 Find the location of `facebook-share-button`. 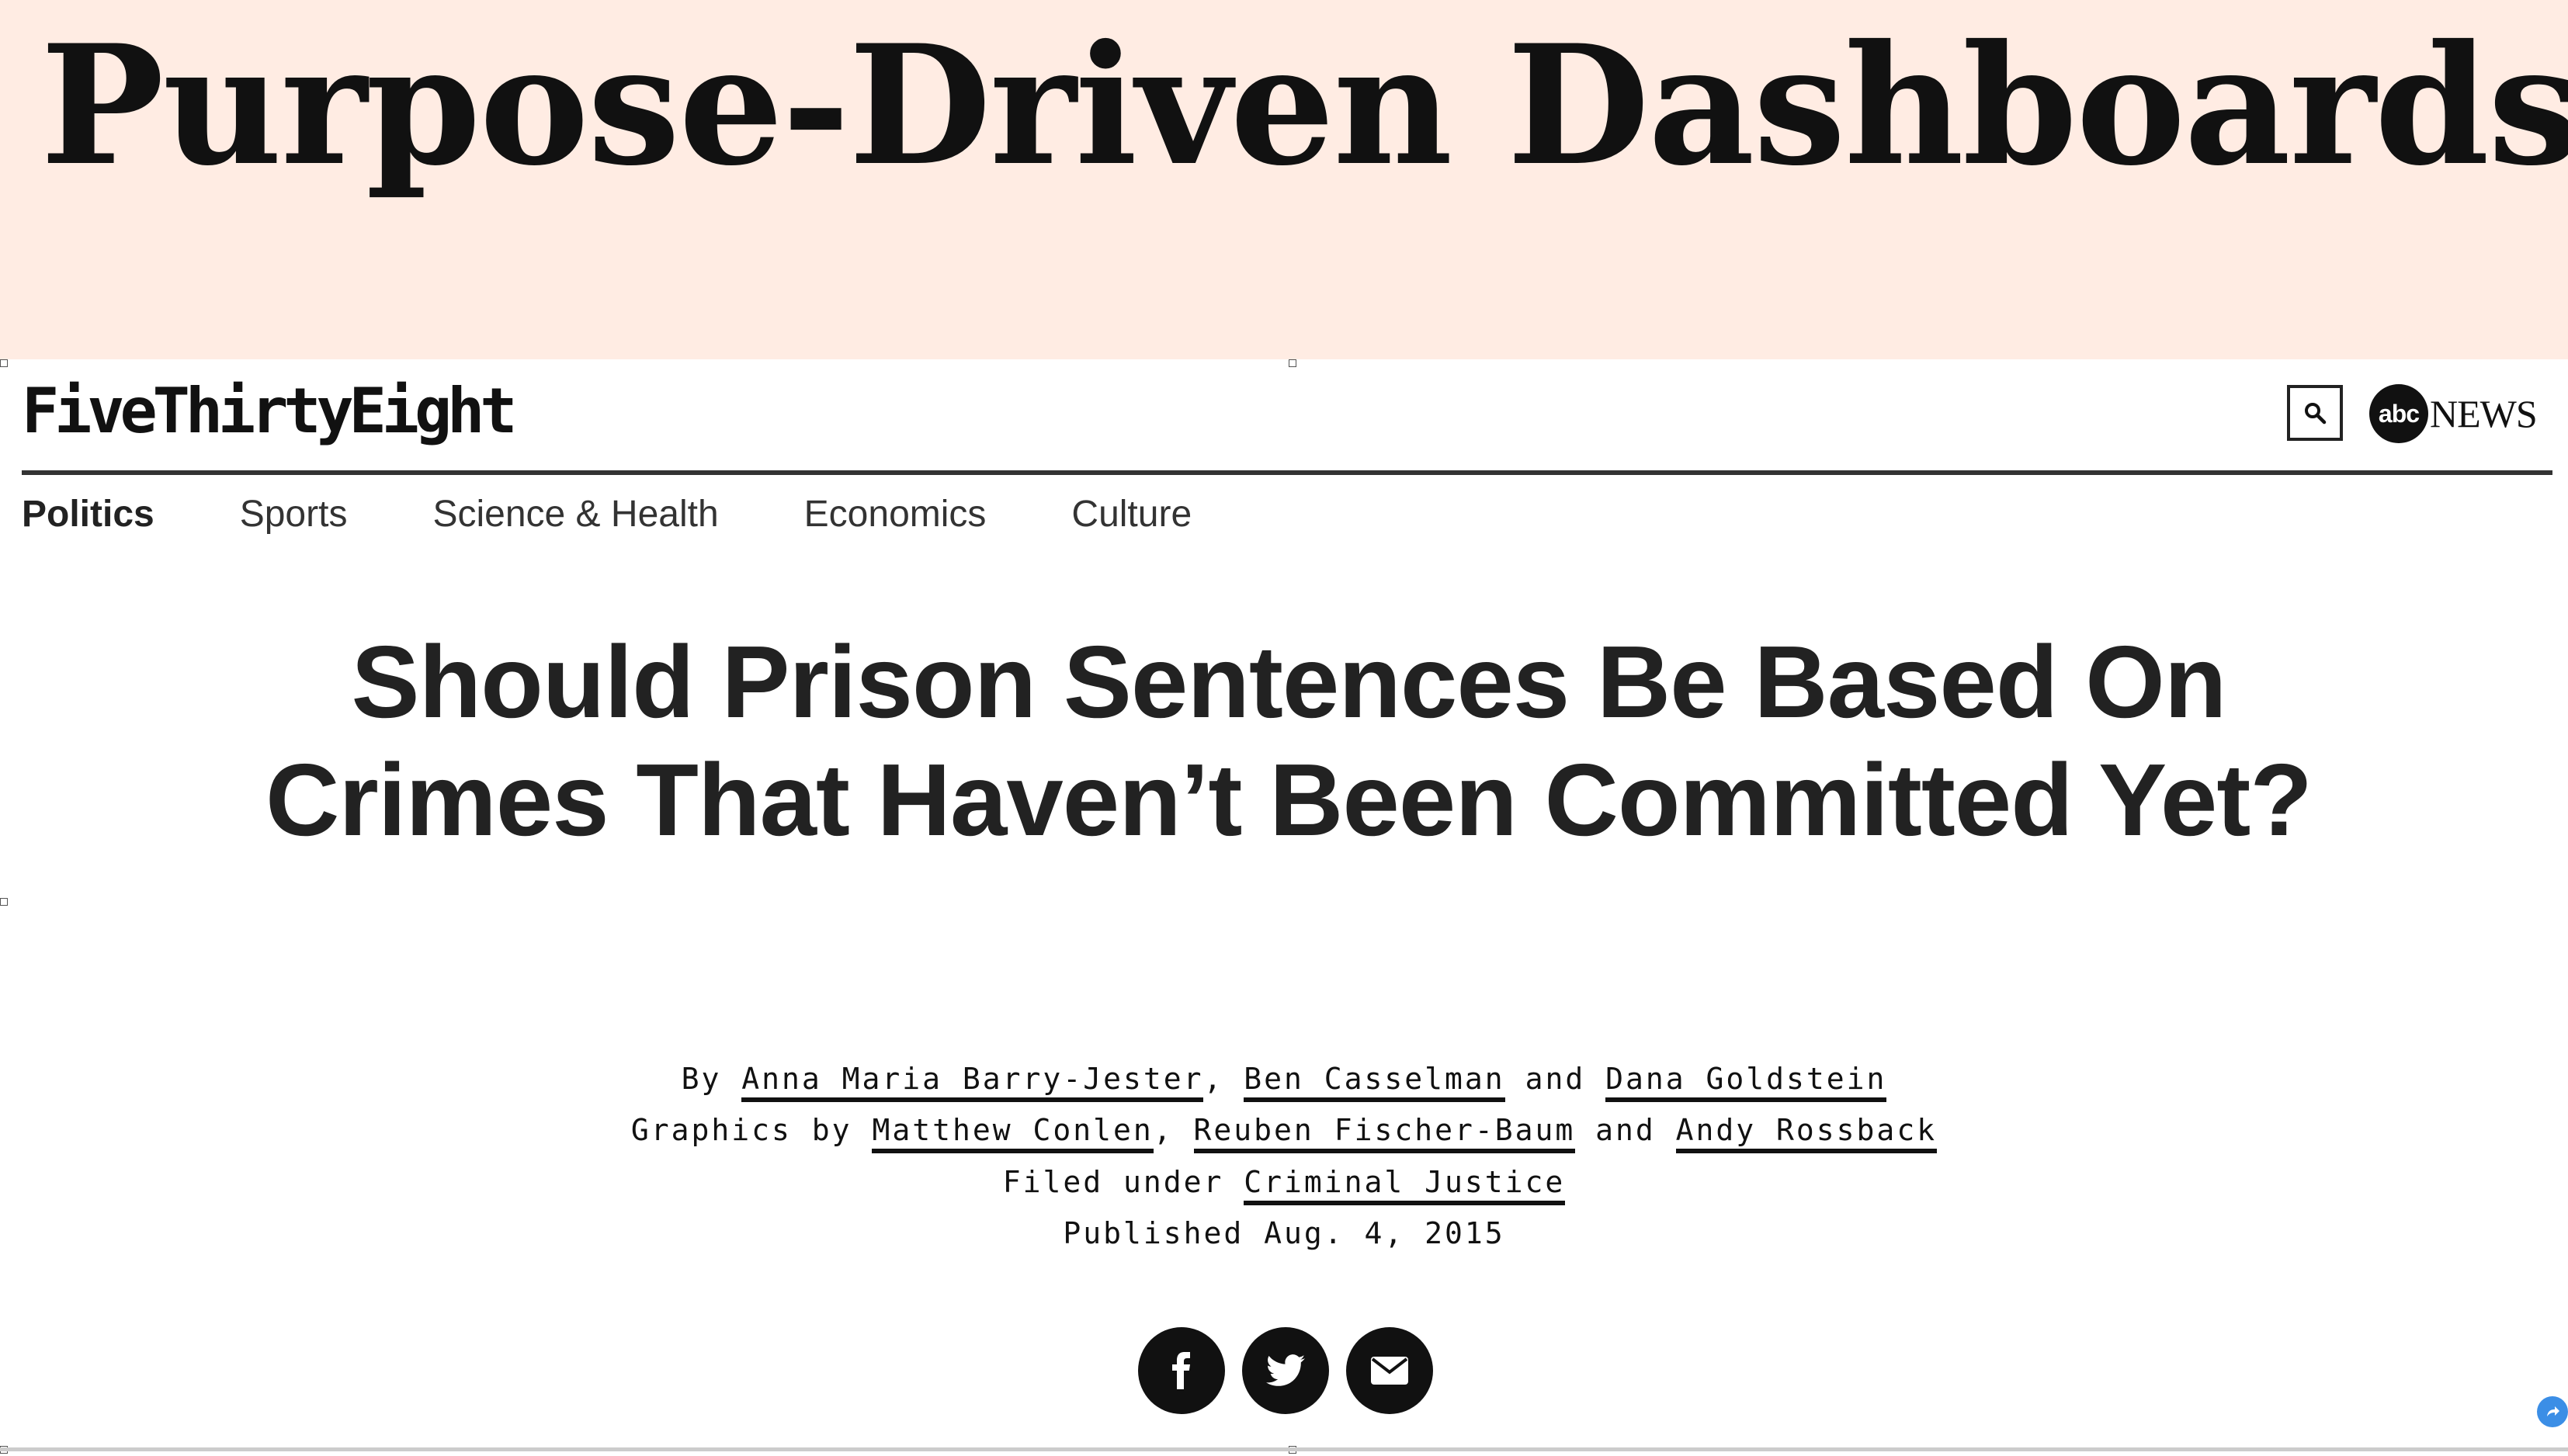

facebook-share-button is located at coordinates (1181, 1371).